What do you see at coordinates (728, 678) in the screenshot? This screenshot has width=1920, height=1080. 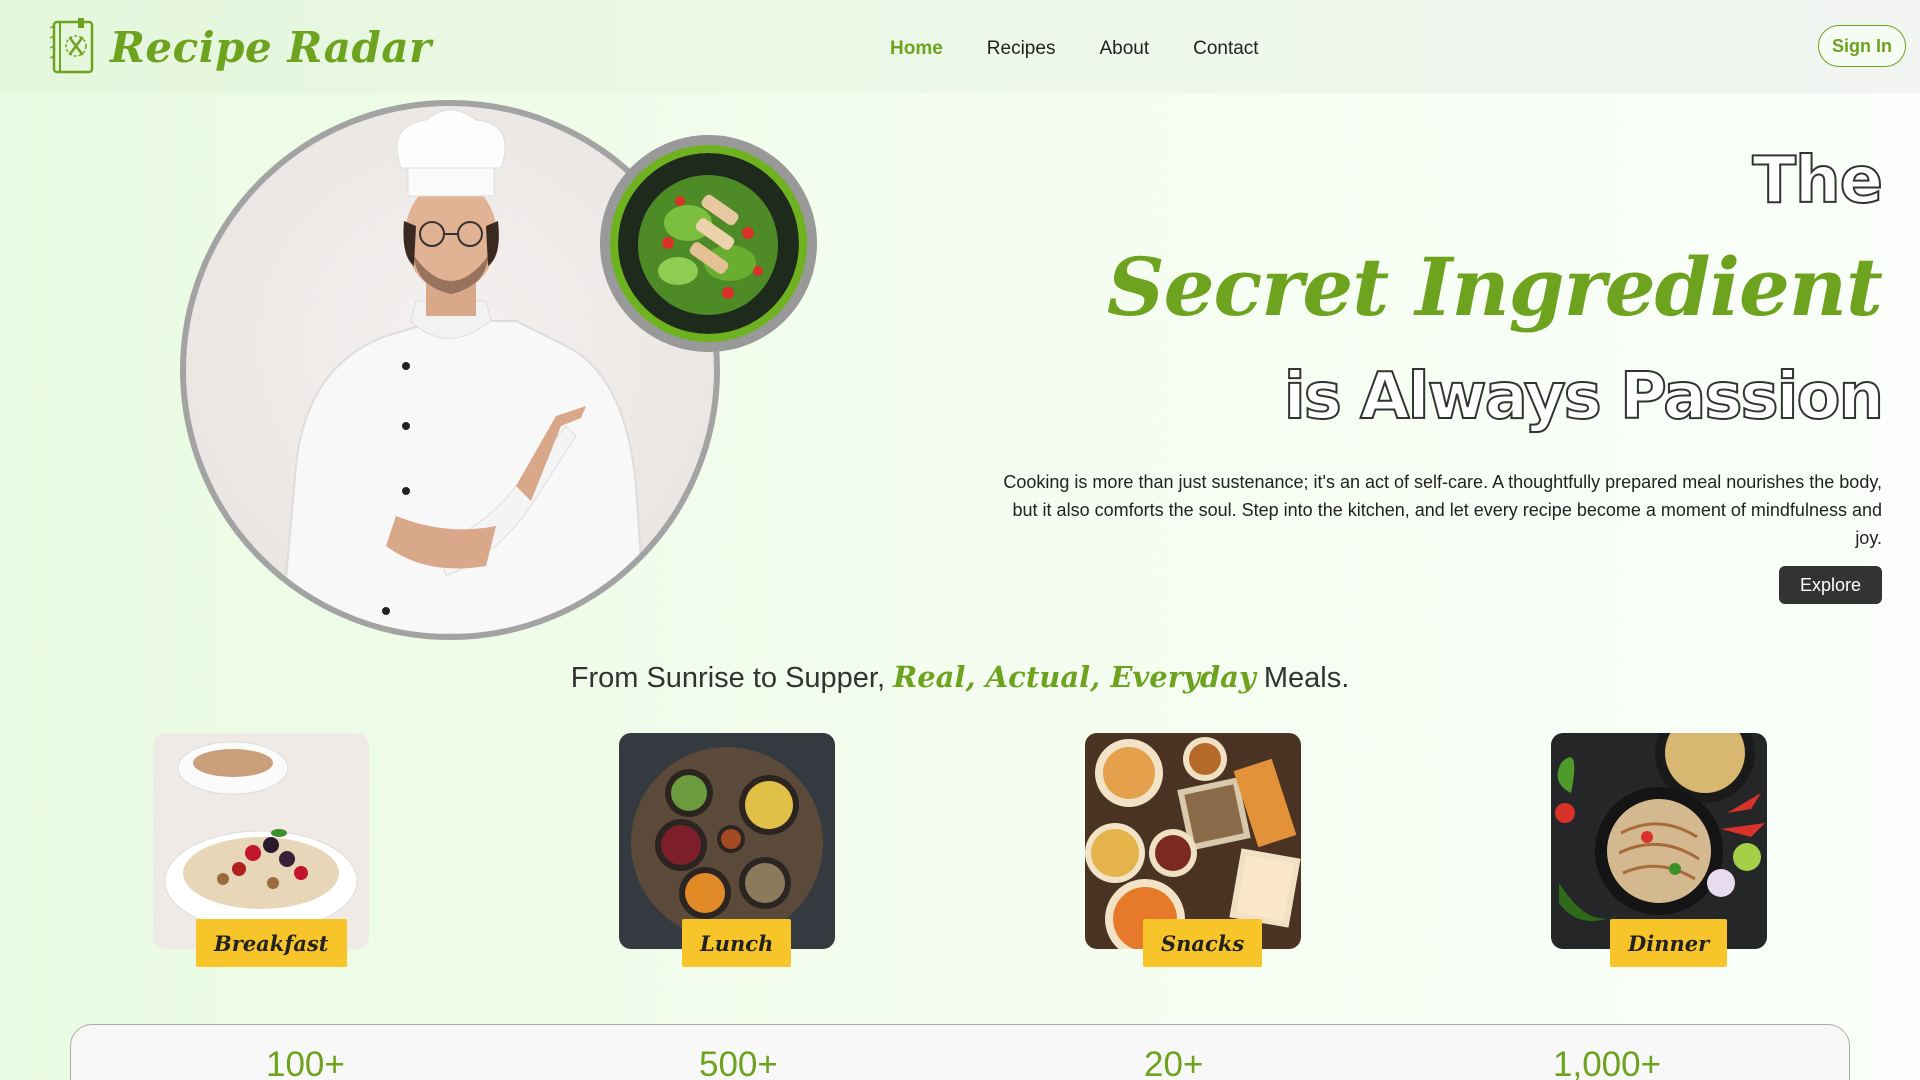 I see `meals-heading-pre: From Sunrise to Supper,` at bounding box center [728, 678].